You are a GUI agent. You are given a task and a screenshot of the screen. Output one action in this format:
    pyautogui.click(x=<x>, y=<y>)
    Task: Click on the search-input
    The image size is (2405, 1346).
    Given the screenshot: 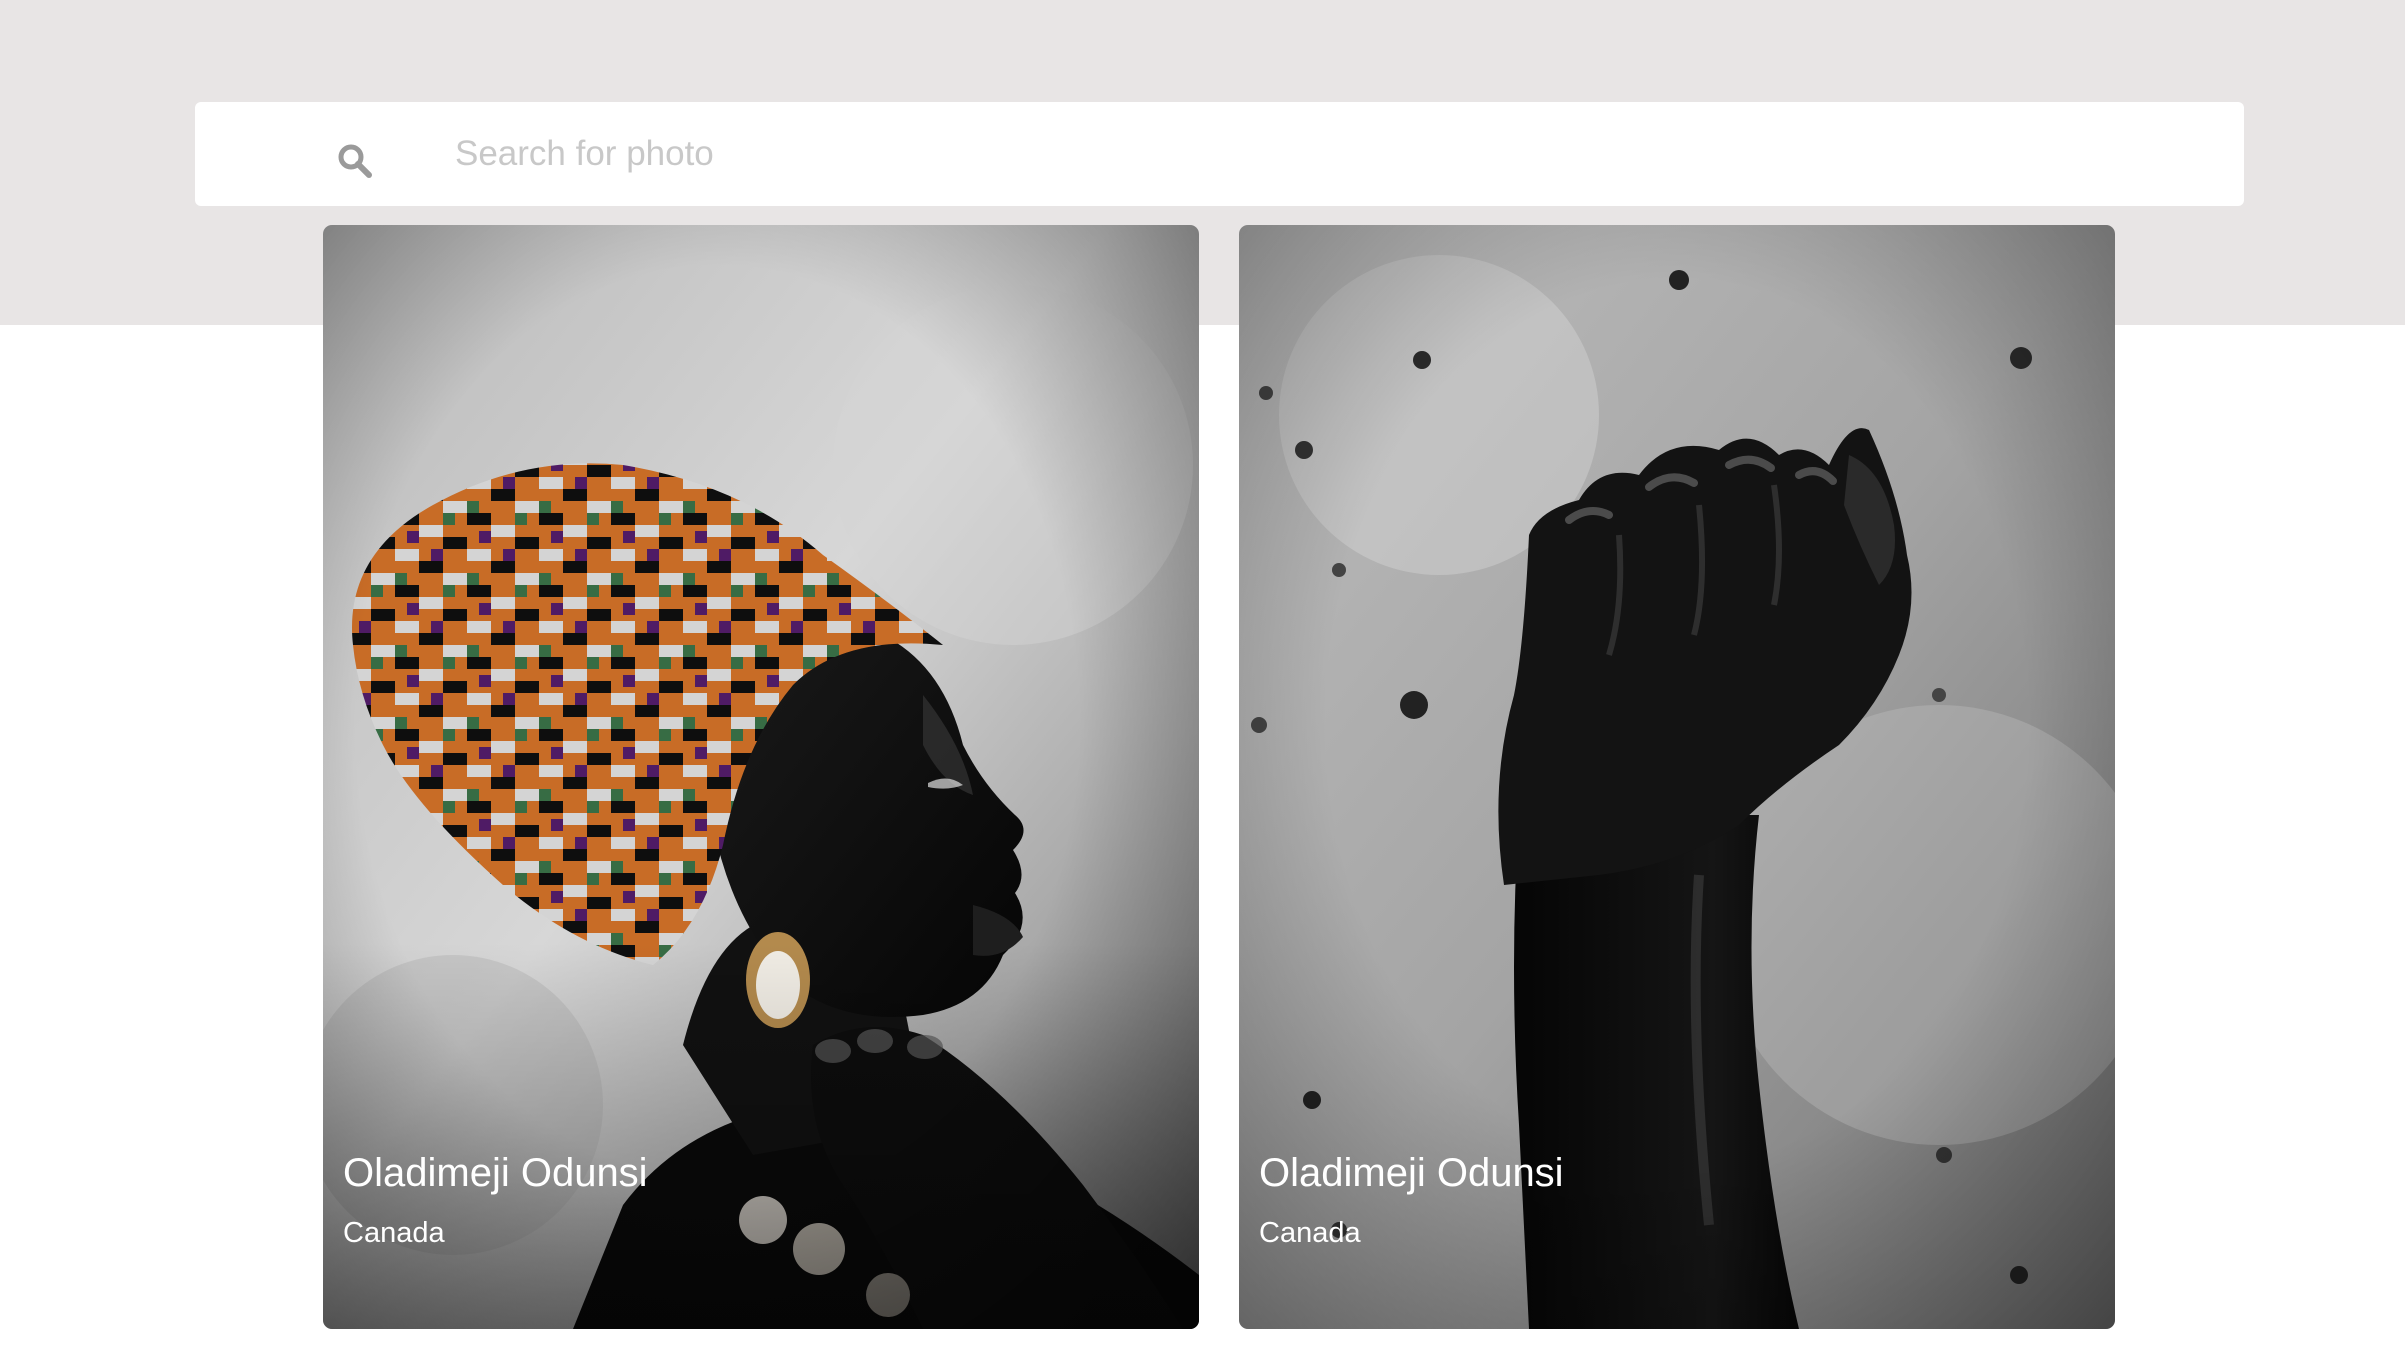 What is the action you would take?
    pyautogui.click(x=1325, y=154)
    